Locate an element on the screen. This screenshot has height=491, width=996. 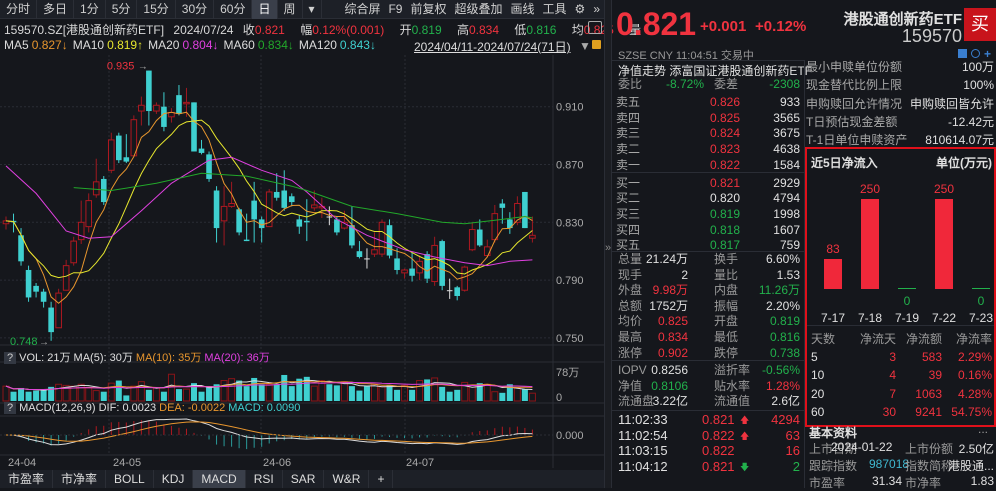
price-change: +0.001 is located at coordinates (723, 26).